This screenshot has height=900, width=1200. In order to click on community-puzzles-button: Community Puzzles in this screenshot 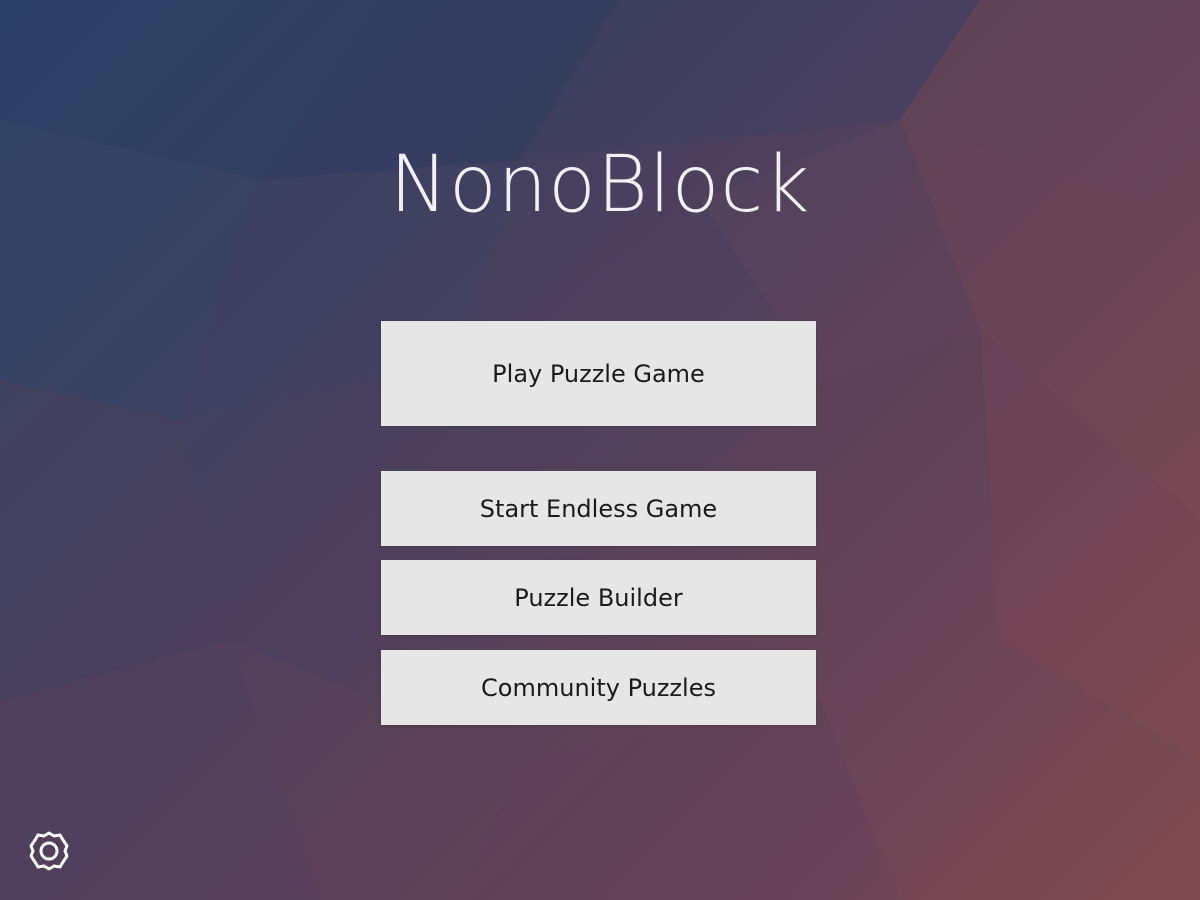, I will do `click(598, 687)`.